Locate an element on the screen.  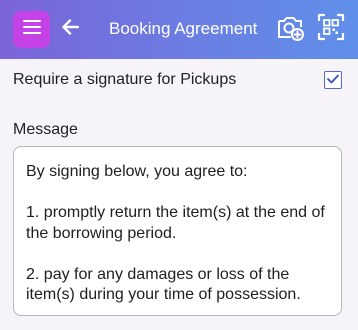
qr-scan-icon is located at coordinates (331, 29).